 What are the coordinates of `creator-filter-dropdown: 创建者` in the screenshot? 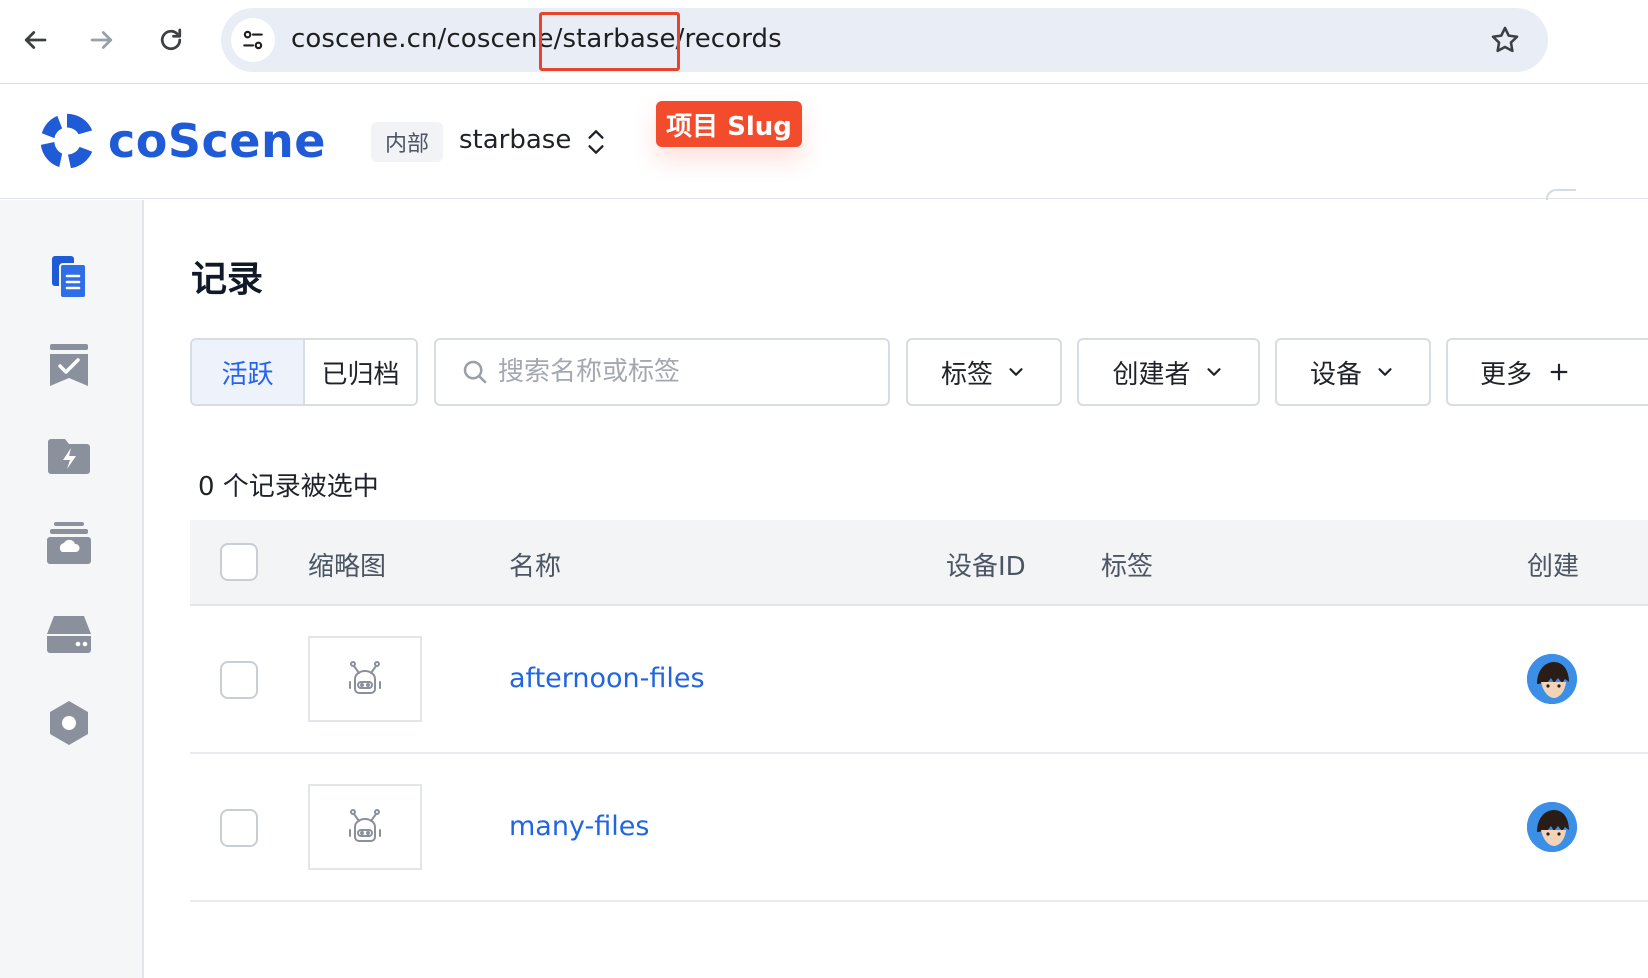 It's located at (1168, 372).